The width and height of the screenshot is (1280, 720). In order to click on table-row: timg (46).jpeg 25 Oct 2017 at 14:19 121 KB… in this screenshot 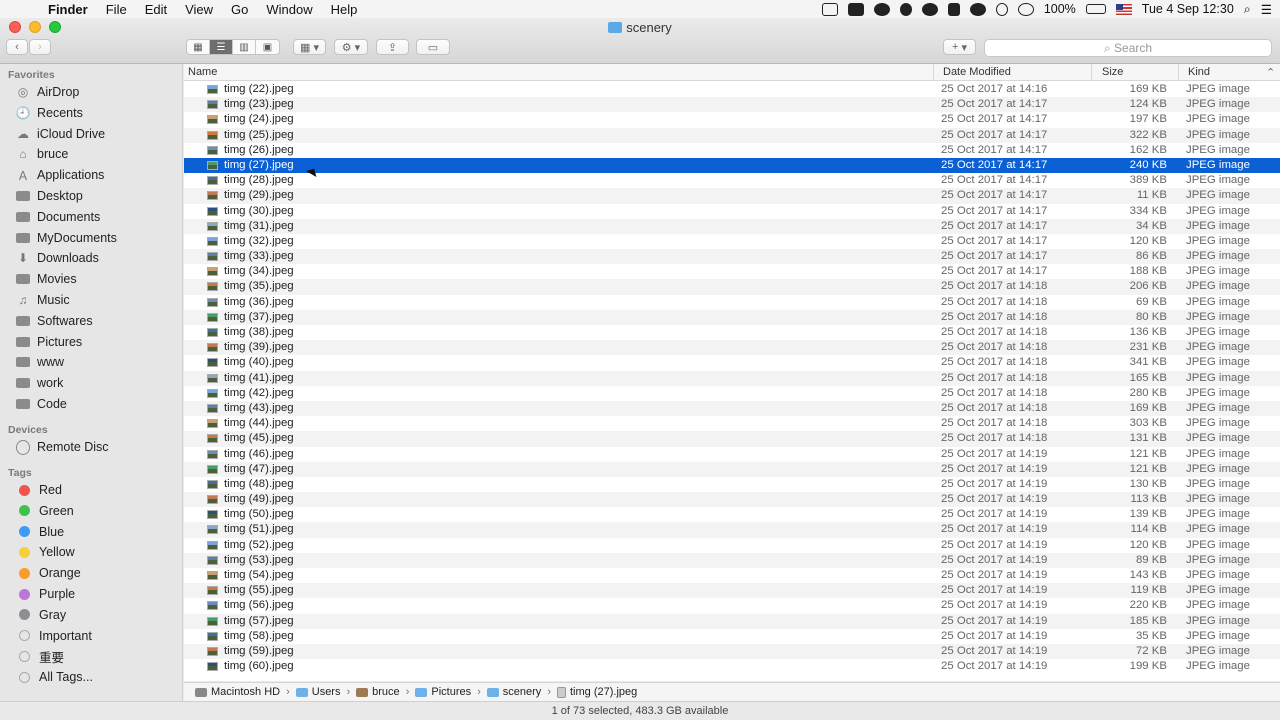, I will do `click(732, 454)`.